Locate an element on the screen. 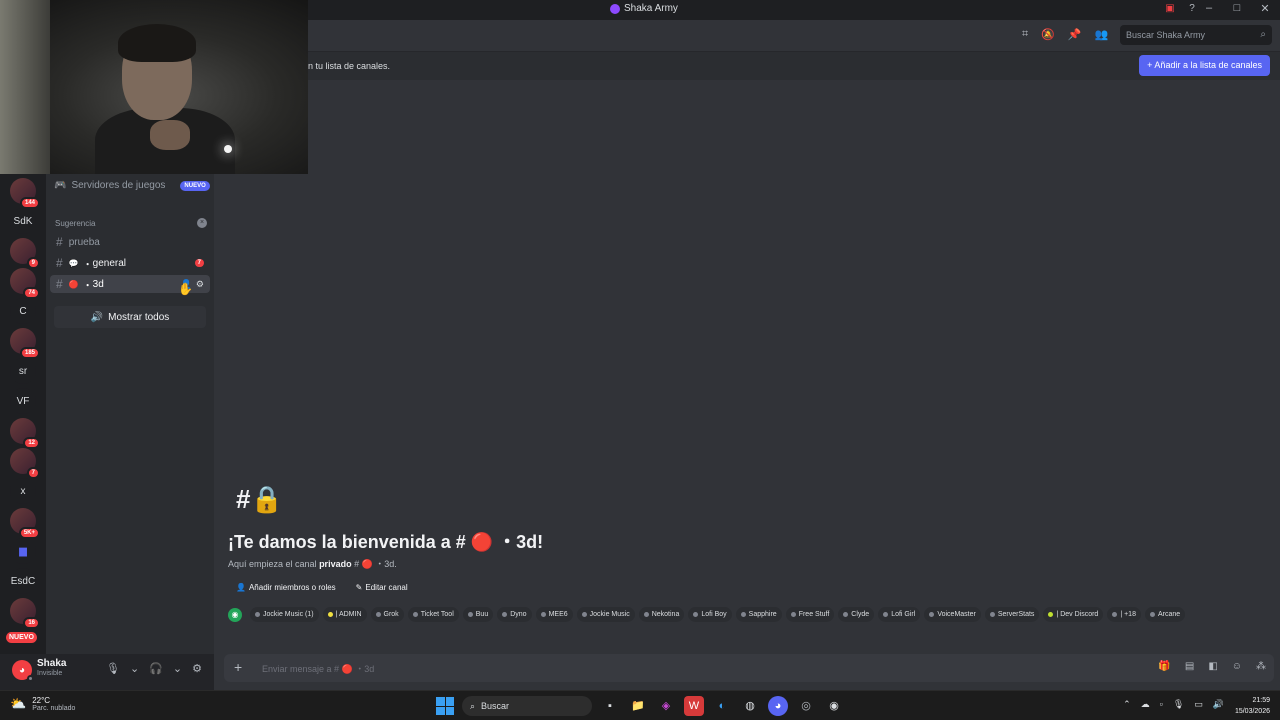 The image size is (1280, 720). sticker-icon: ◧ is located at coordinates (1212, 666).